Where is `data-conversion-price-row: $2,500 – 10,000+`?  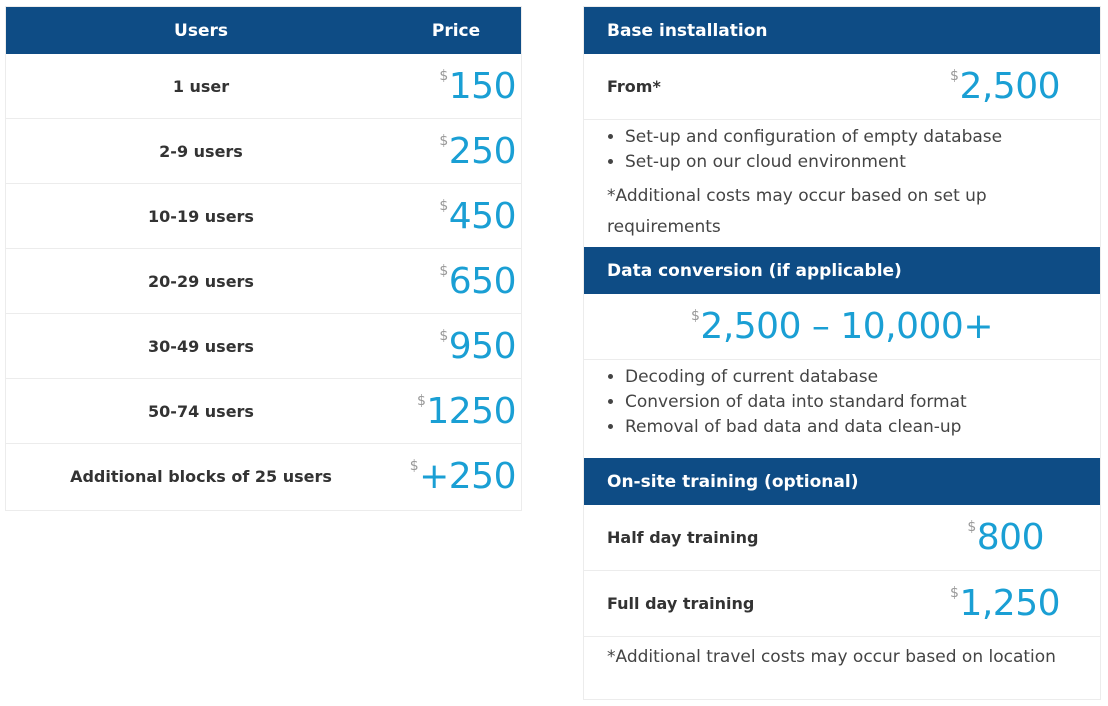
data-conversion-price-row: $2,500 – 10,000+ is located at coordinates (842, 327).